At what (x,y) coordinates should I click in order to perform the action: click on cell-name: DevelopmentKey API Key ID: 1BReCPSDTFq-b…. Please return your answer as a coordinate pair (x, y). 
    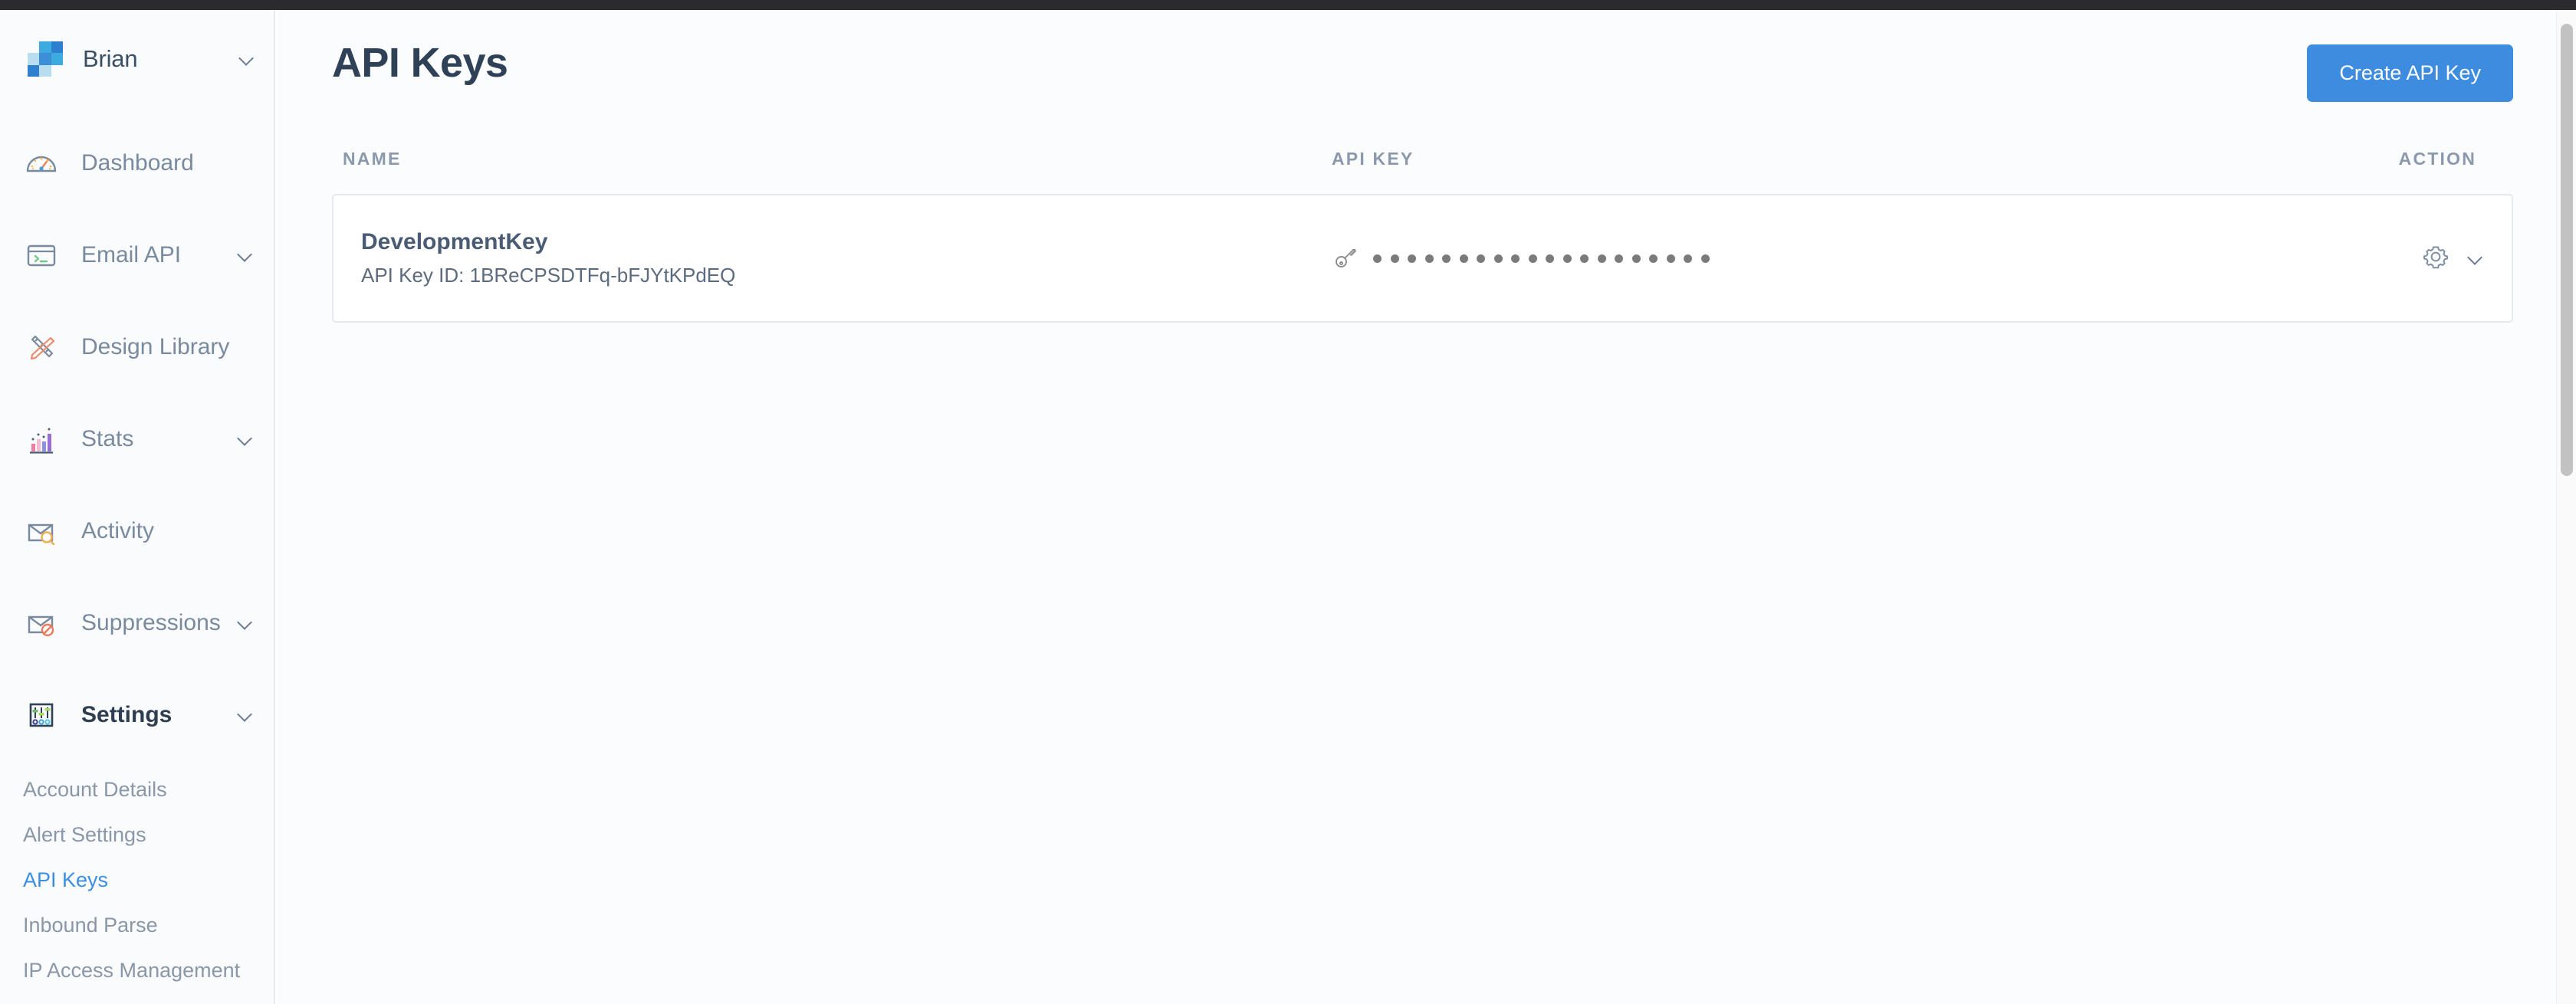
    Looking at the image, I should click on (838, 258).